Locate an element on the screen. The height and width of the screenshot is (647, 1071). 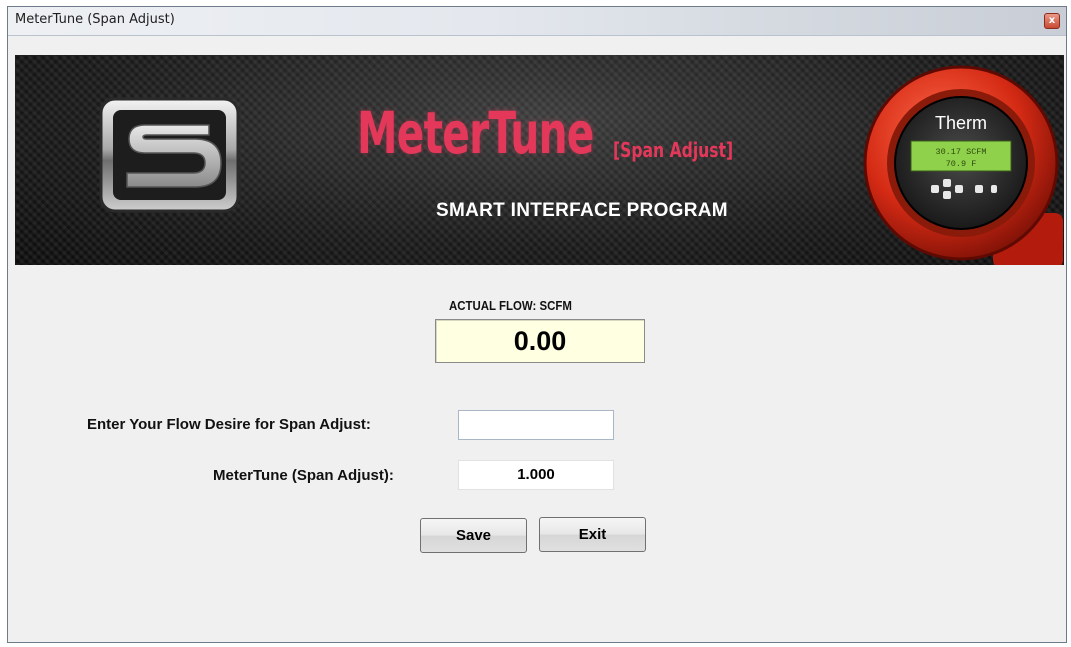
brand-tagline: SMART INTERFACE PROGRAM is located at coordinates (582, 210).